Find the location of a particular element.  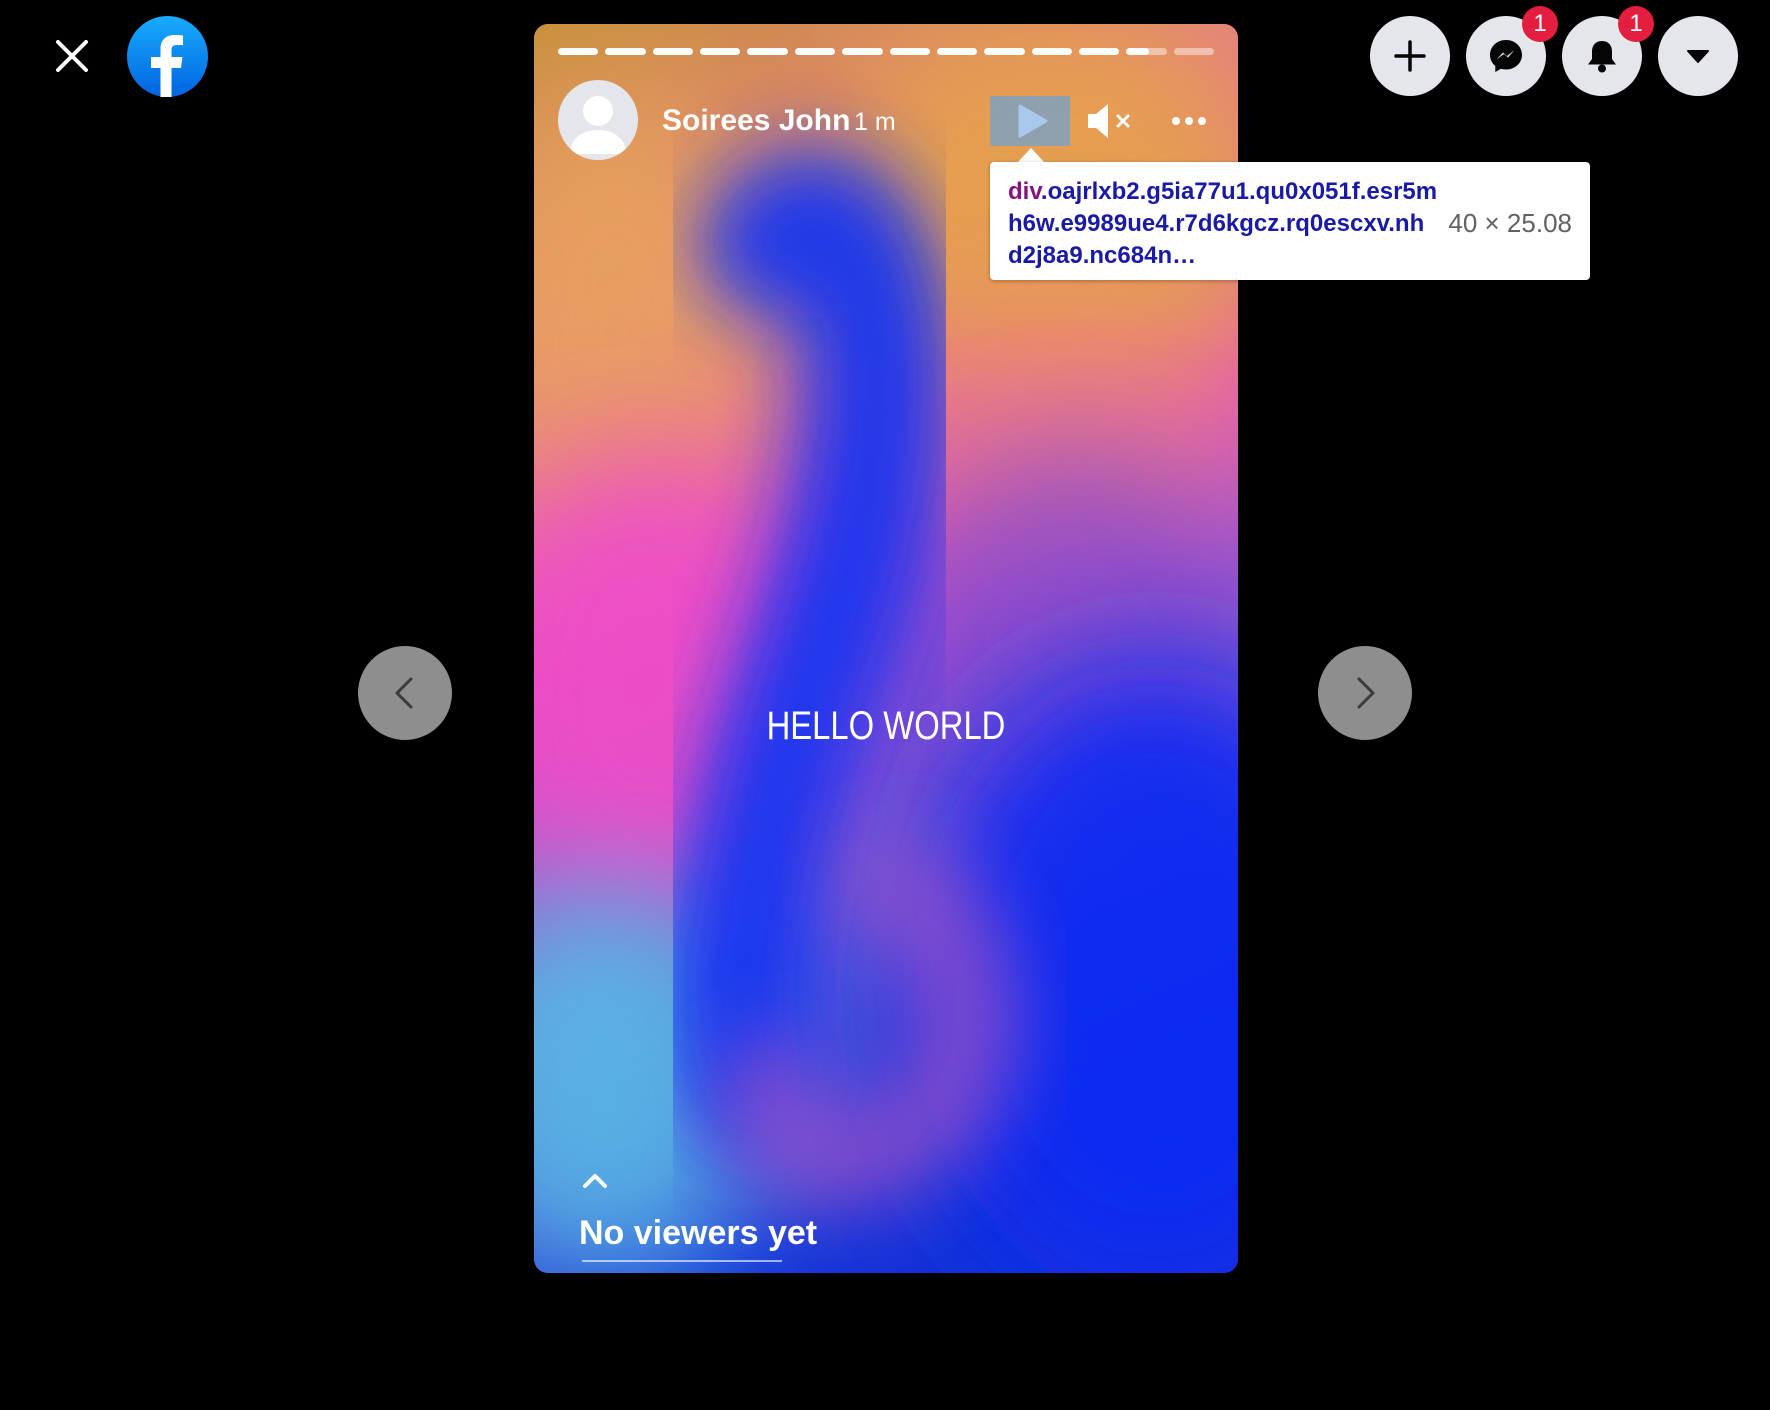

inspector-size: 40 × 25.08 is located at coordinates (1510, 223).